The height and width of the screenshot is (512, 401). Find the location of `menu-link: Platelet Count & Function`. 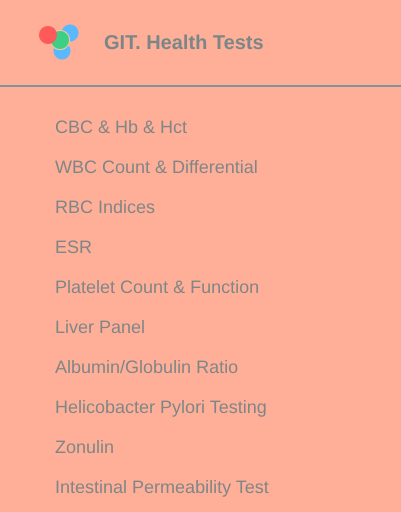

menu-link: Platelet Count & Function is located at coordinates (157, 287).